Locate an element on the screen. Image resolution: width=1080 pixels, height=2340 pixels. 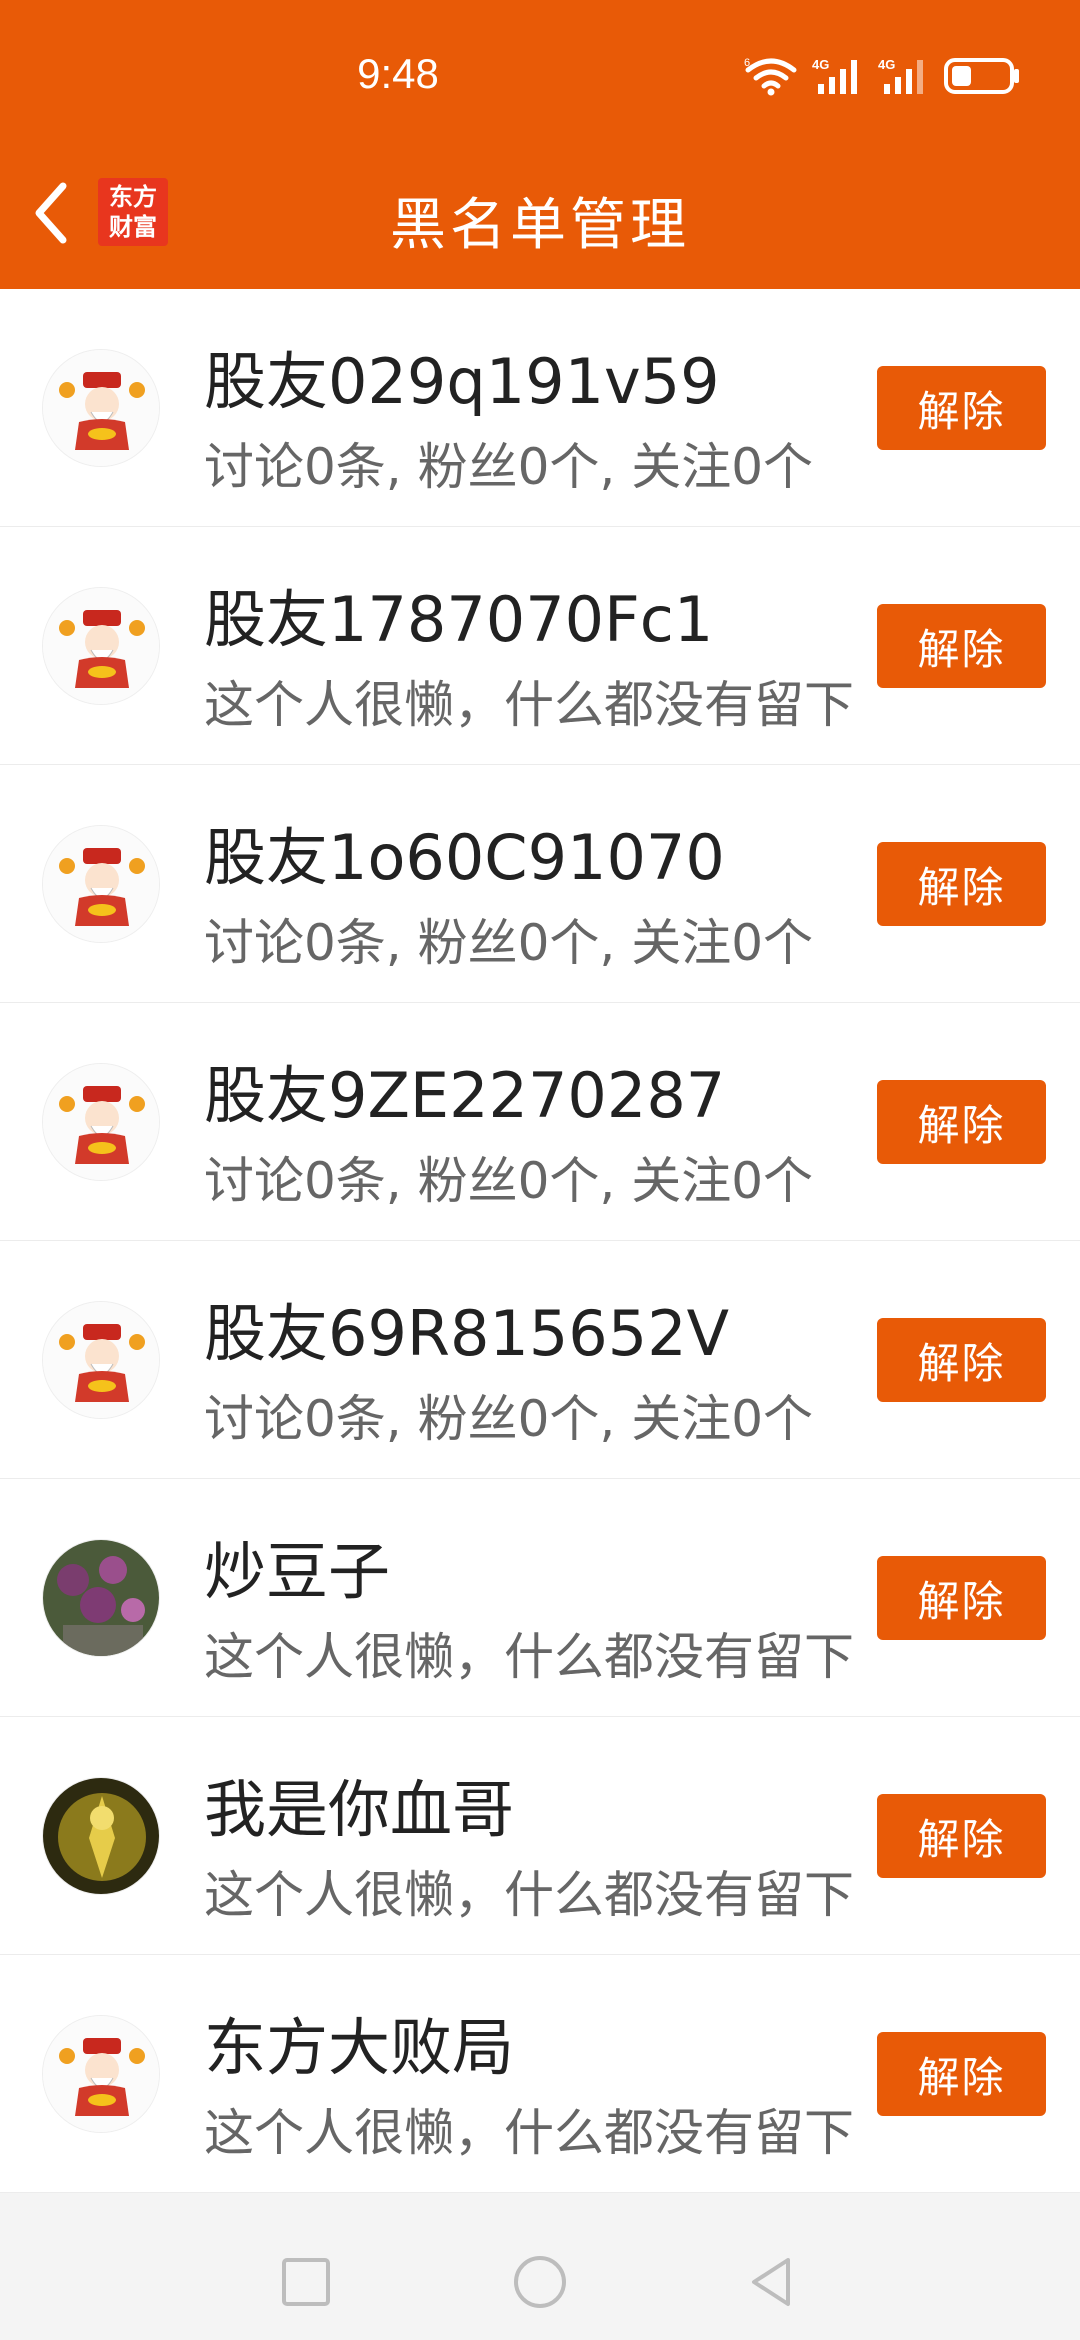
blacklist-row: 东方大败局这个人很懒，什么都没有留下 解除 is located at coordinates (540, 2074).